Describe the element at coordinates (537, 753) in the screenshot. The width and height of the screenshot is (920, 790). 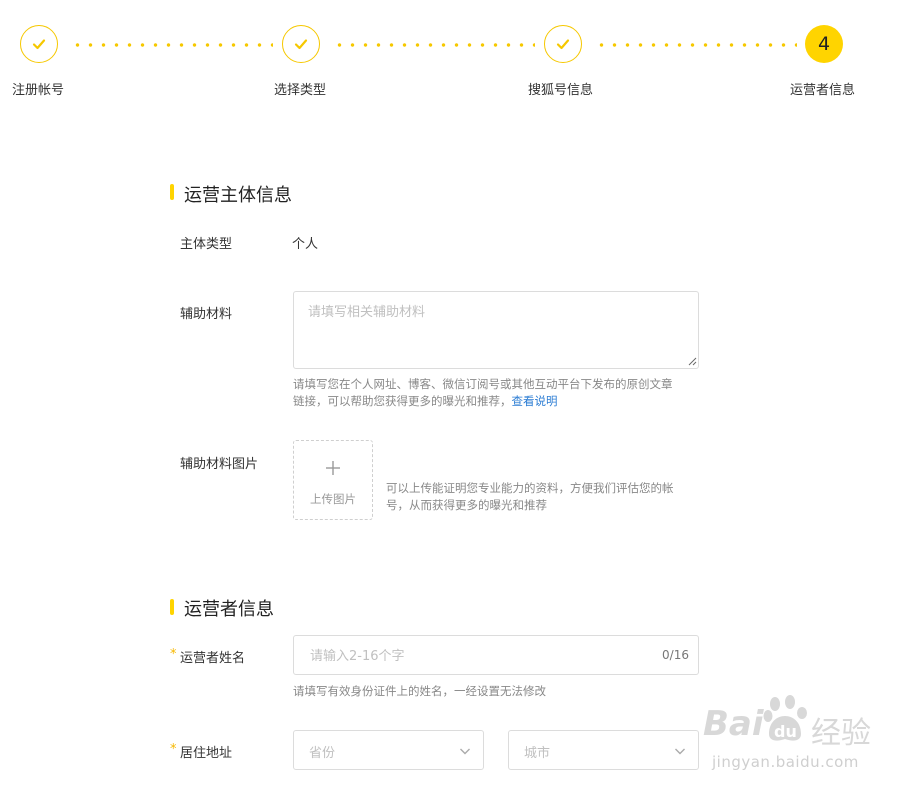
I see `city-placeholder: 城市` at that location.